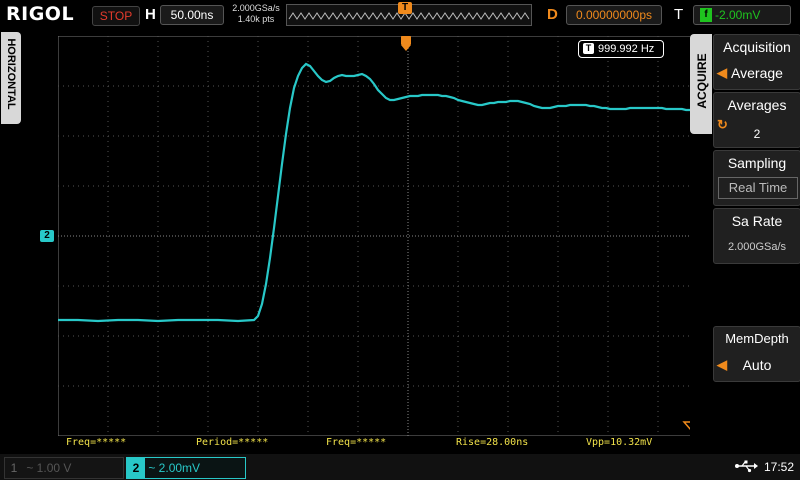 This screenshot has width=800, height=480. What do you see at coordinates (757, 247) in the screenshot?
I see `sa-rate-value: 2.000GSa/s` at bounding box center [757, 247].